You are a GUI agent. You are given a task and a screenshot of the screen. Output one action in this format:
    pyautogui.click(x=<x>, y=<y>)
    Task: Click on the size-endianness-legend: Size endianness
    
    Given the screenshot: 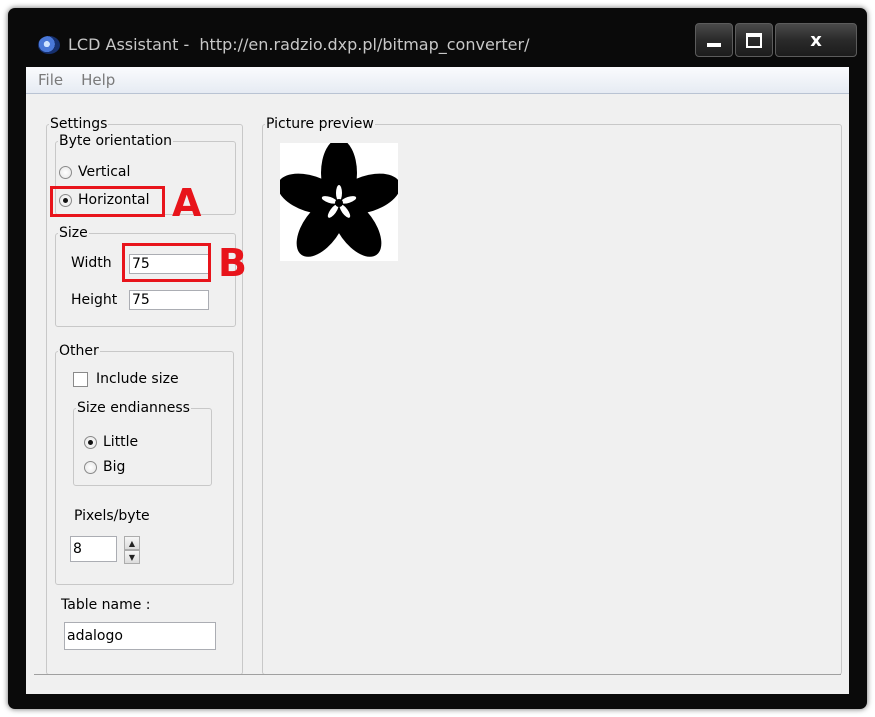 What is the action you would take?
    pyautogui.click(x=133, y=408)
    